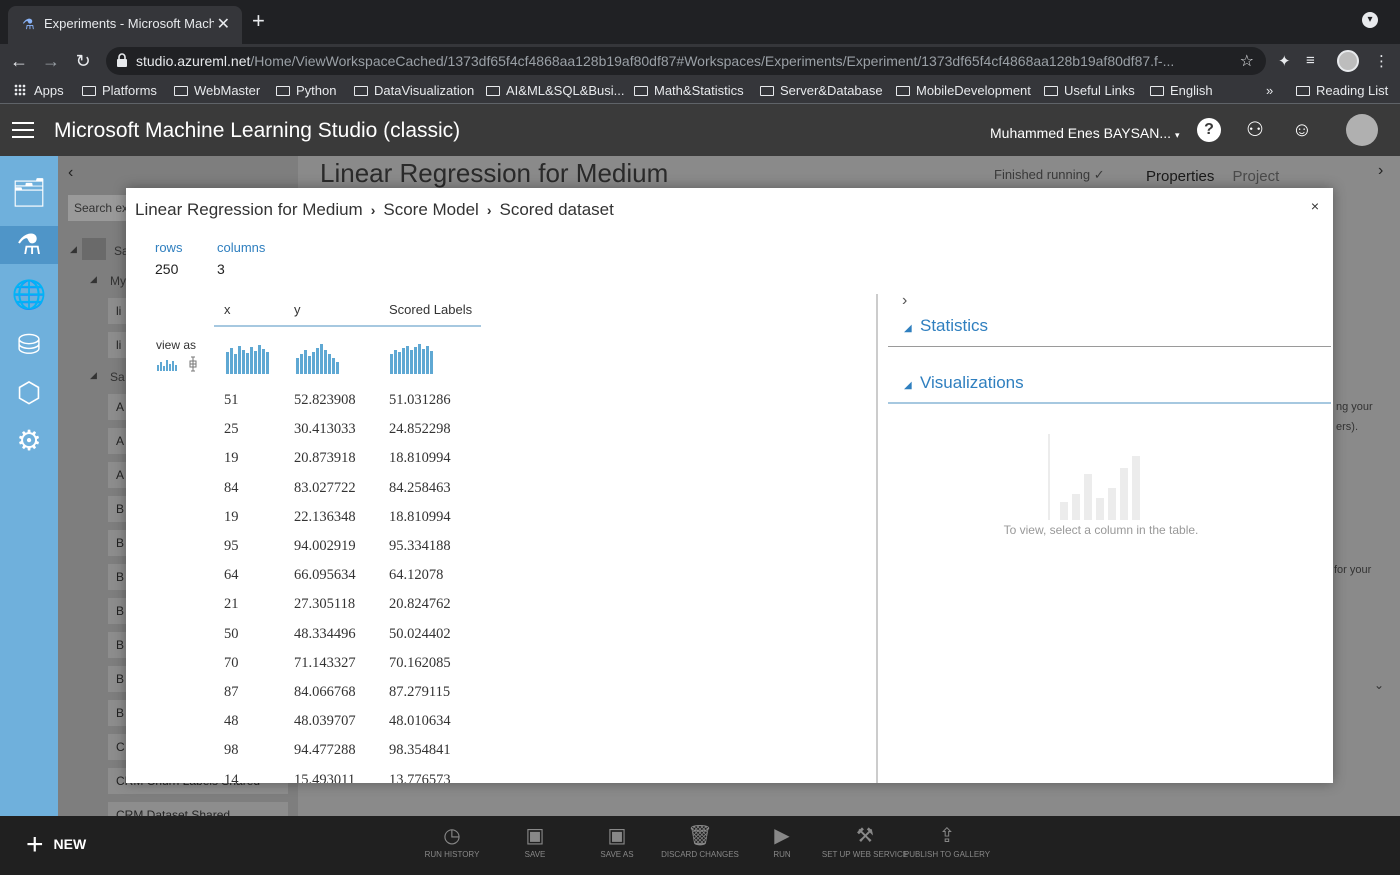  What do you see at coordinates (420, 546) in the screenshot?
I see `table-cell: 95.334188` at bounding box center [420, 546].